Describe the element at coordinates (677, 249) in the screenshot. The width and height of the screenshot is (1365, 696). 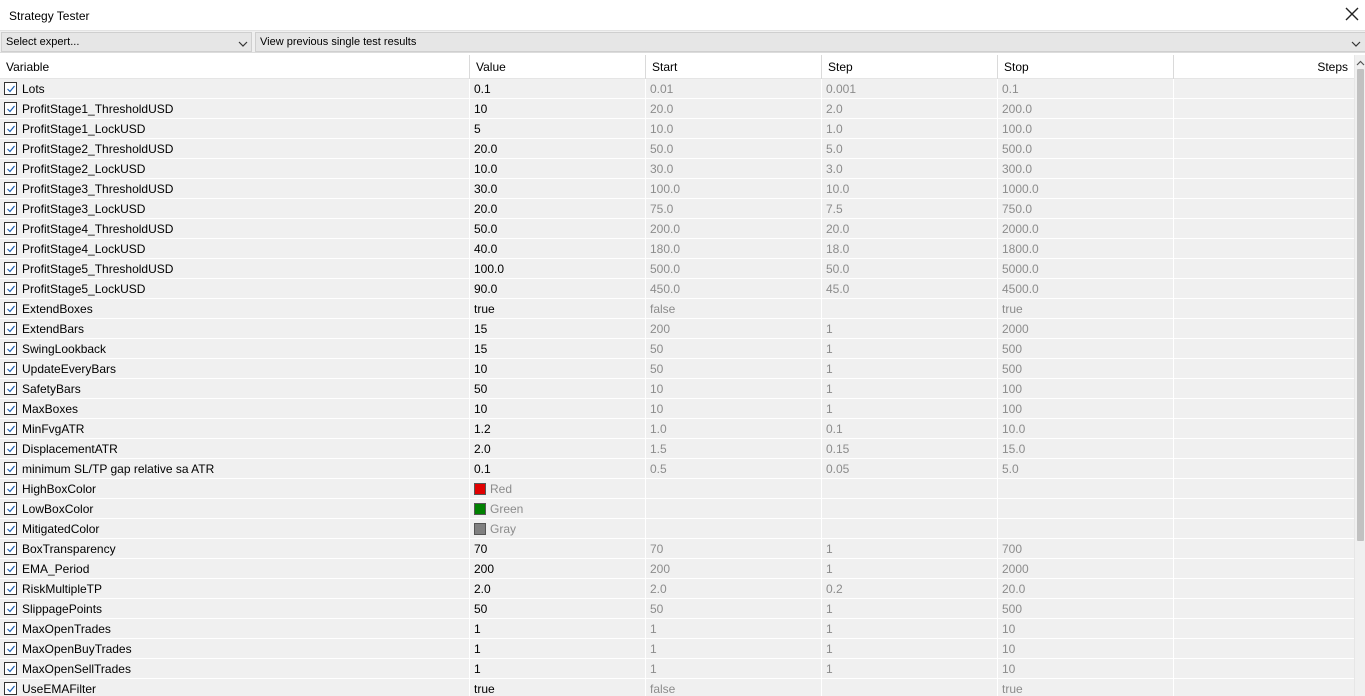
I see `table-row: ProfitStage4_LockUSD 40.0 180.0 18.0 1800.0` at that location.